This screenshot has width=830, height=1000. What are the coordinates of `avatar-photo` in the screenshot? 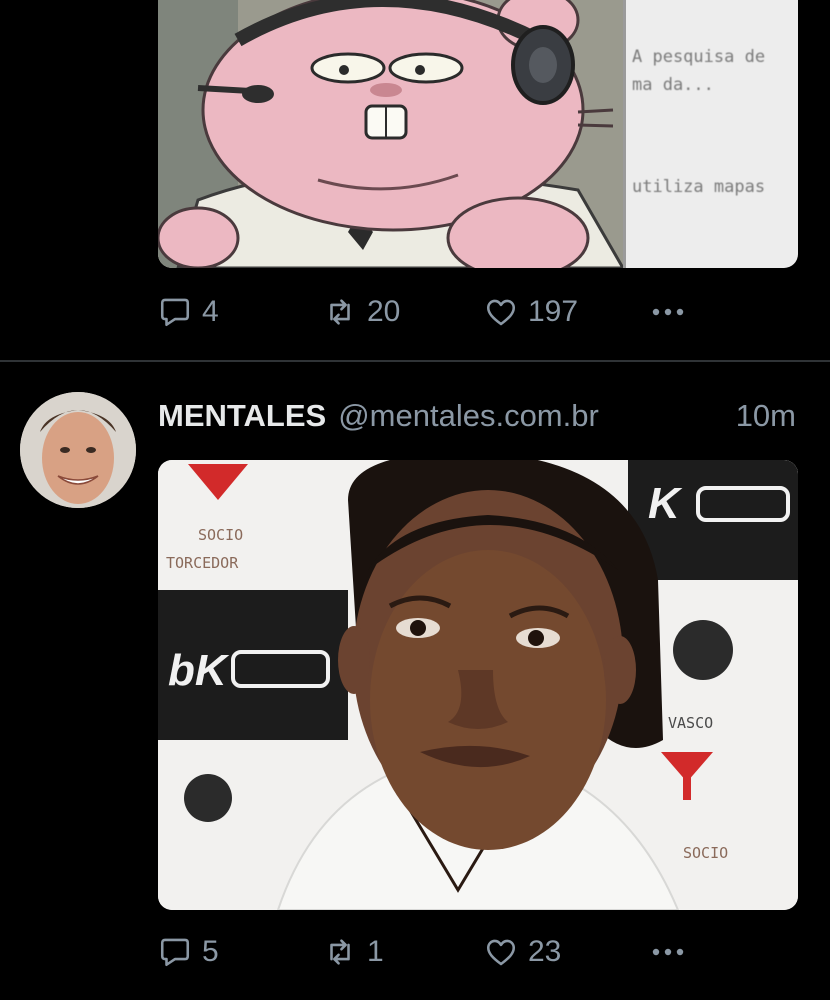 It's located at (78, 450).